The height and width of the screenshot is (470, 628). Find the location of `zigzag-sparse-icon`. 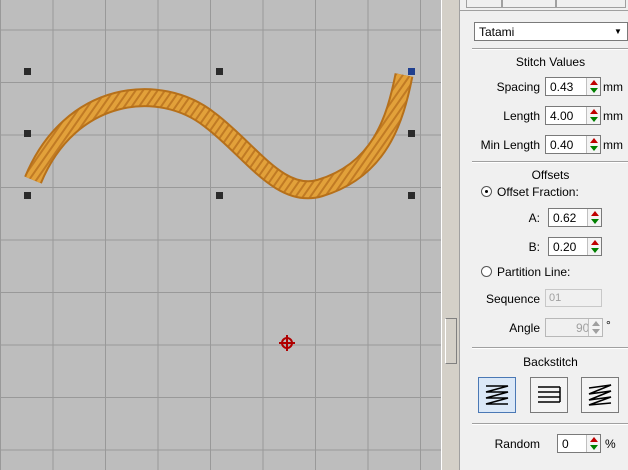

zigzag-sparse-icon is located at coordinates (600, 395).